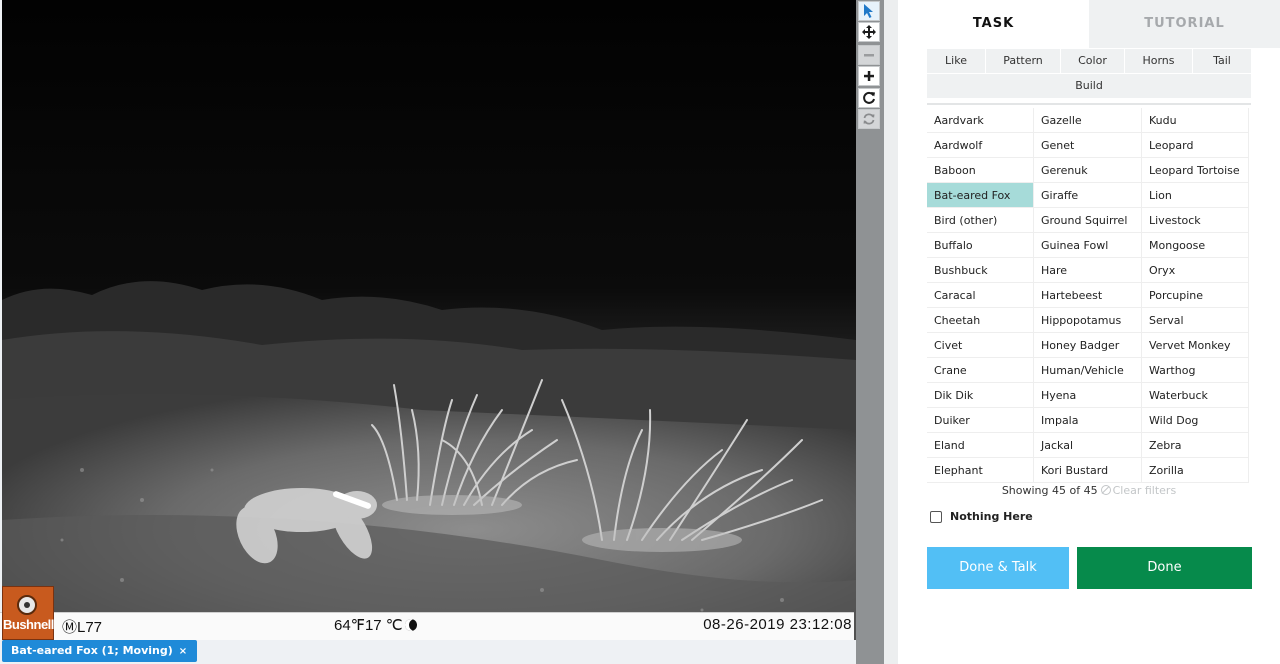 The height and width of the screenshot is (664, 1280). Describe the element at coordinates (1195, 195) in the screenshot. I see `species-option: Lion` at that location.